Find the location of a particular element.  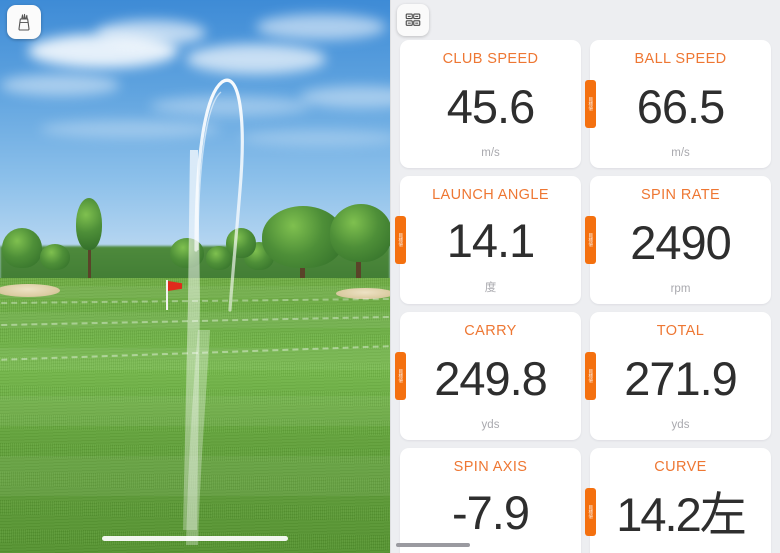

metric-card-carry: 目標値 CARRY 249.8 yds is located at coordinates (488, 376).